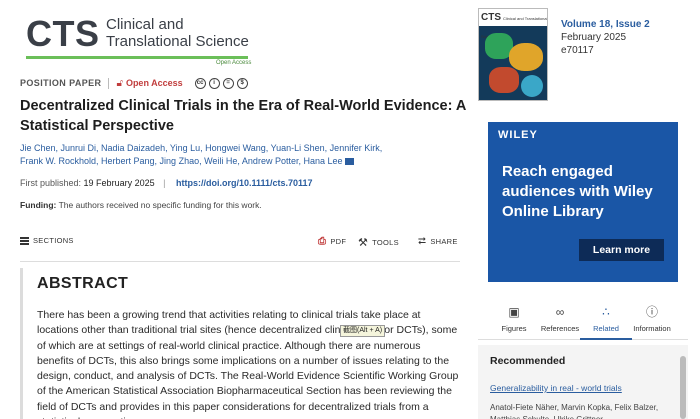  I want to click on screenshot-tooltip: 截图(Alt + A), so click(363, 331).